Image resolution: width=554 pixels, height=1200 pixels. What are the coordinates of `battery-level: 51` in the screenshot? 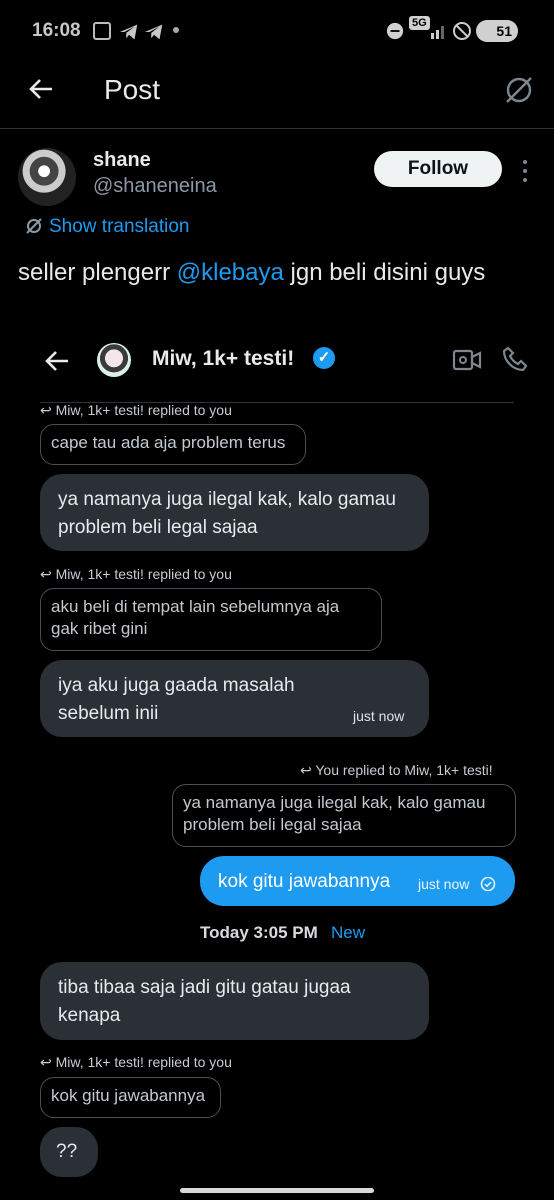 It's located at (504, 31).